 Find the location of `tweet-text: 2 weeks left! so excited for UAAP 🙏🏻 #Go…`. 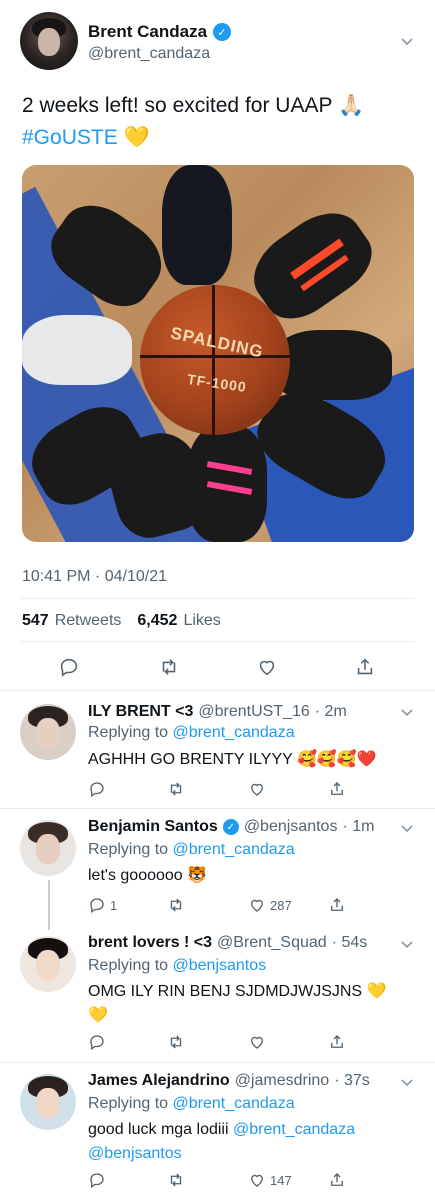

tweet-text: 2 weeks left! so excited for UAAP 🙏🏻 #Go… is located at coordinates (219, 122).